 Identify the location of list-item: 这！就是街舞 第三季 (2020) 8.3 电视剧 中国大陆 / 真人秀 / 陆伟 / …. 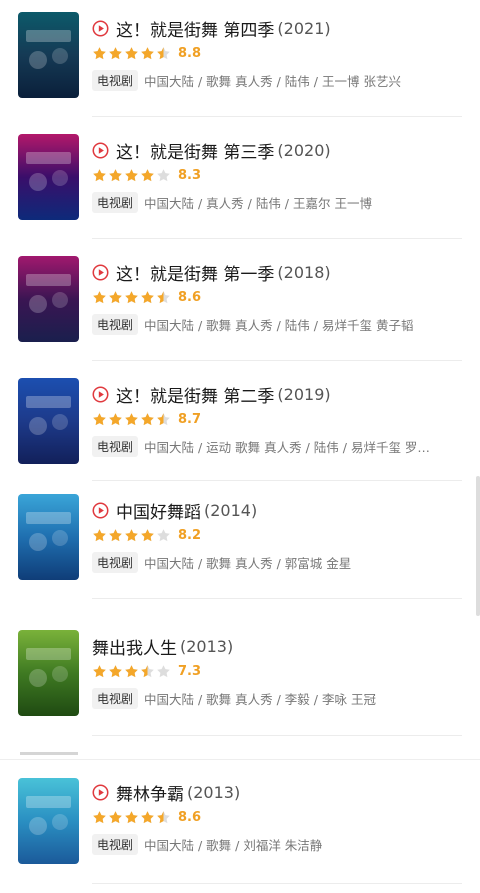
(240, 185).